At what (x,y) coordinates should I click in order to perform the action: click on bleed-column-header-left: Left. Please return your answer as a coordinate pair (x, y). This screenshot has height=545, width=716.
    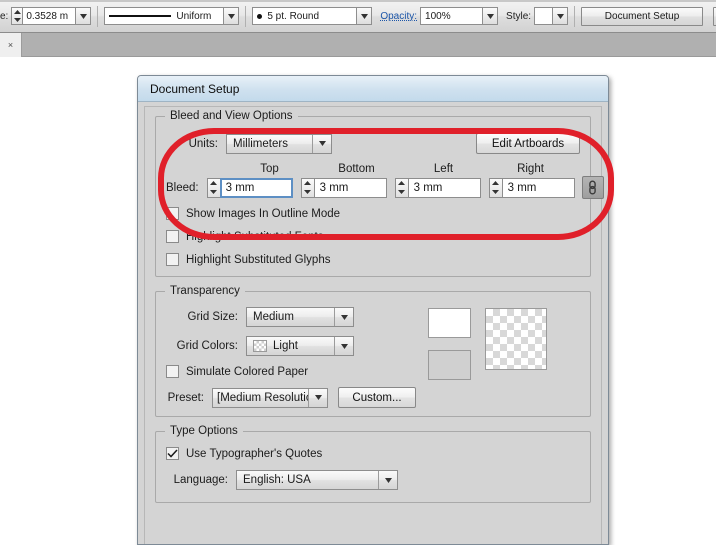
    Looking at the image, I should click on (443, 169).